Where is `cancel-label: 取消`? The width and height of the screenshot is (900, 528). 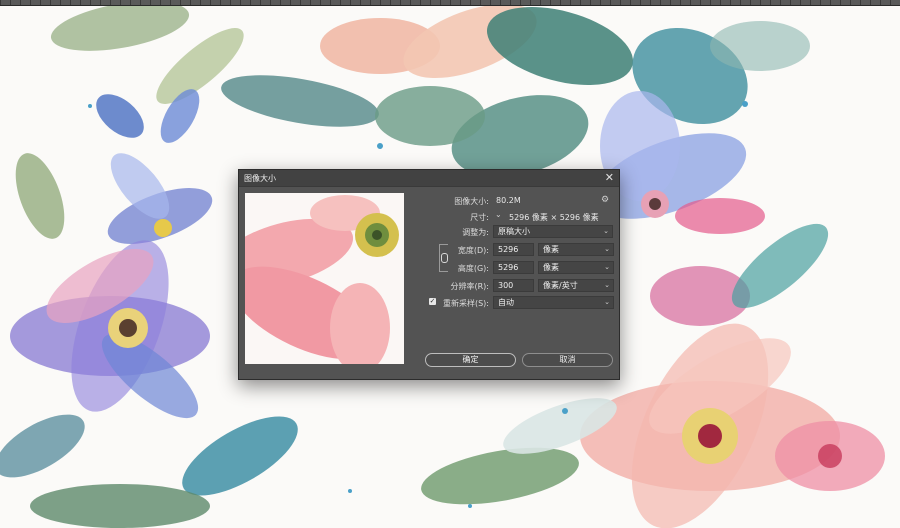
cancel-label: 取消 is located at coordinates (567, 359).